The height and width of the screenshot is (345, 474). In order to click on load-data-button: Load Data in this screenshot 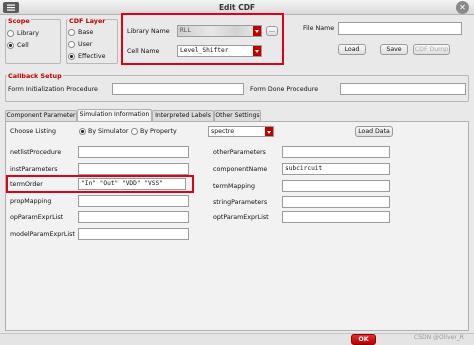, I will do `click(374, 131)`.